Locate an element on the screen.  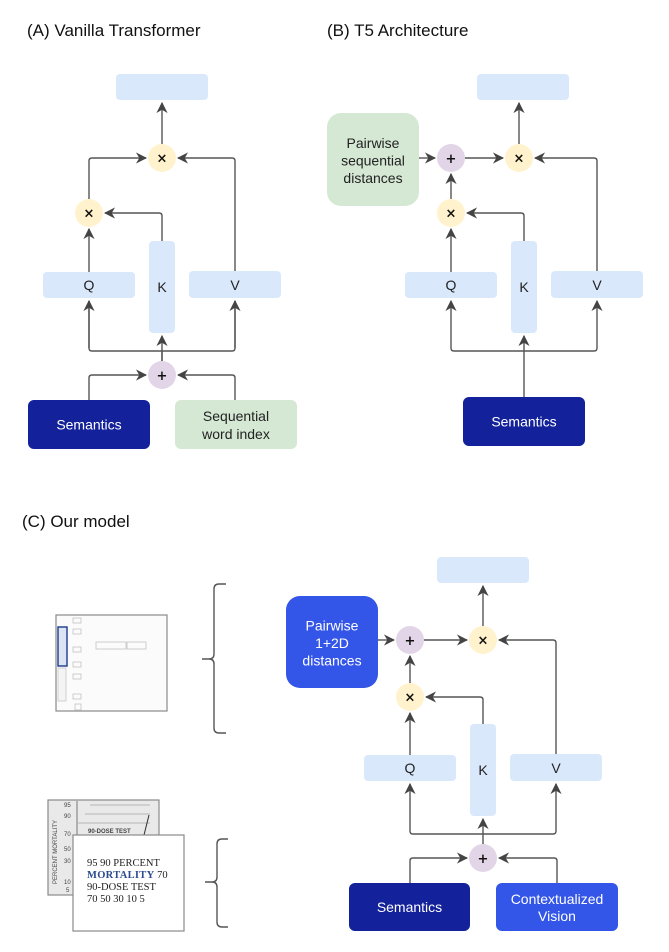
panel-a-title: (A) Vanilla Transformer is located at coordinates (114, 30).